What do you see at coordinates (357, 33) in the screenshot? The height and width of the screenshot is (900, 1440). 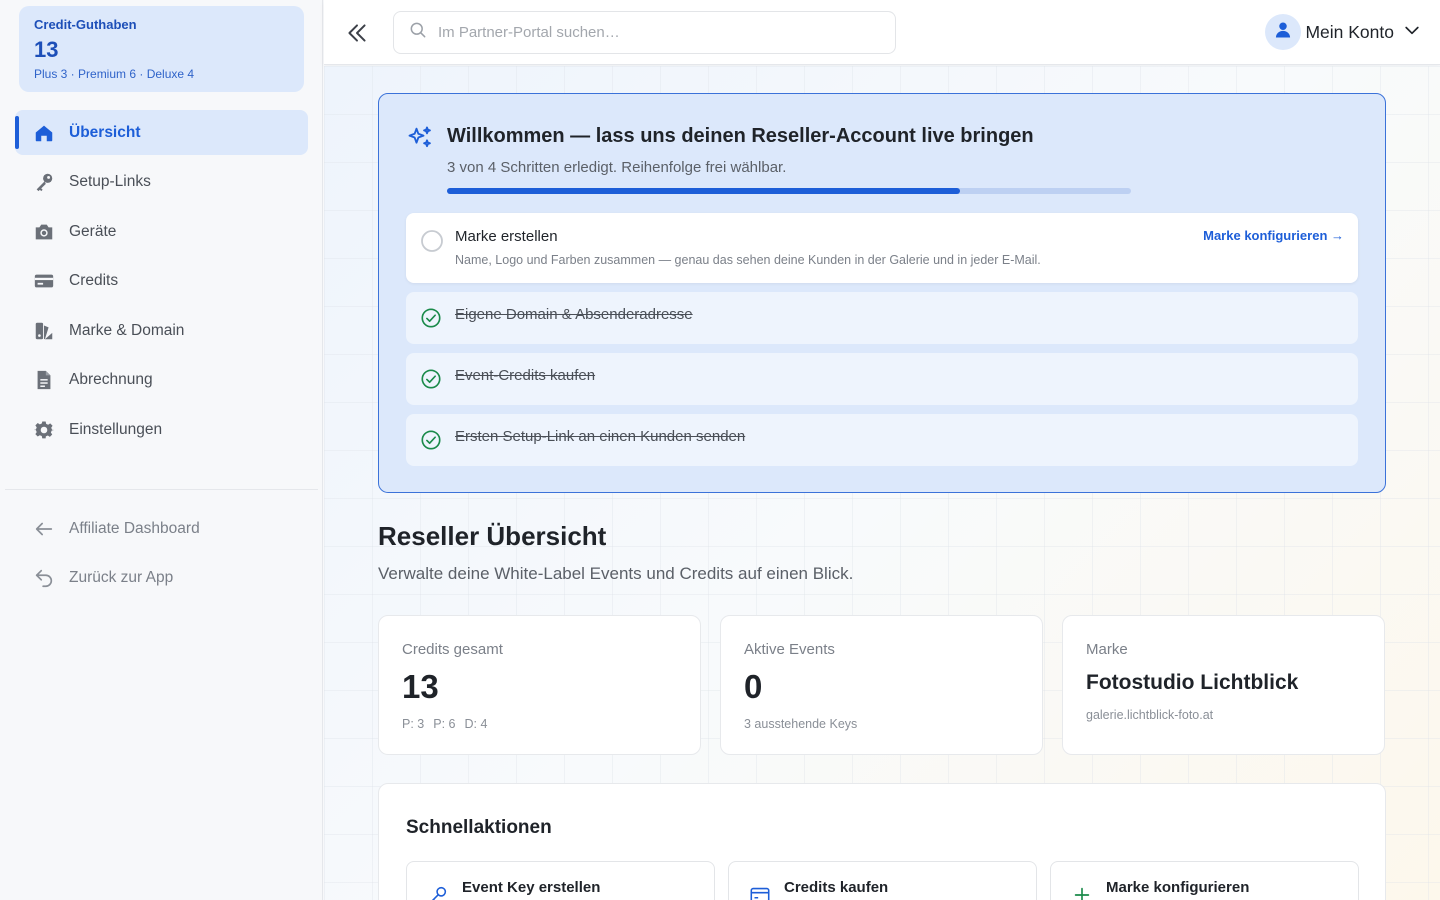 I see `collapse-sidebar-button` at bounding box center [357, 33].